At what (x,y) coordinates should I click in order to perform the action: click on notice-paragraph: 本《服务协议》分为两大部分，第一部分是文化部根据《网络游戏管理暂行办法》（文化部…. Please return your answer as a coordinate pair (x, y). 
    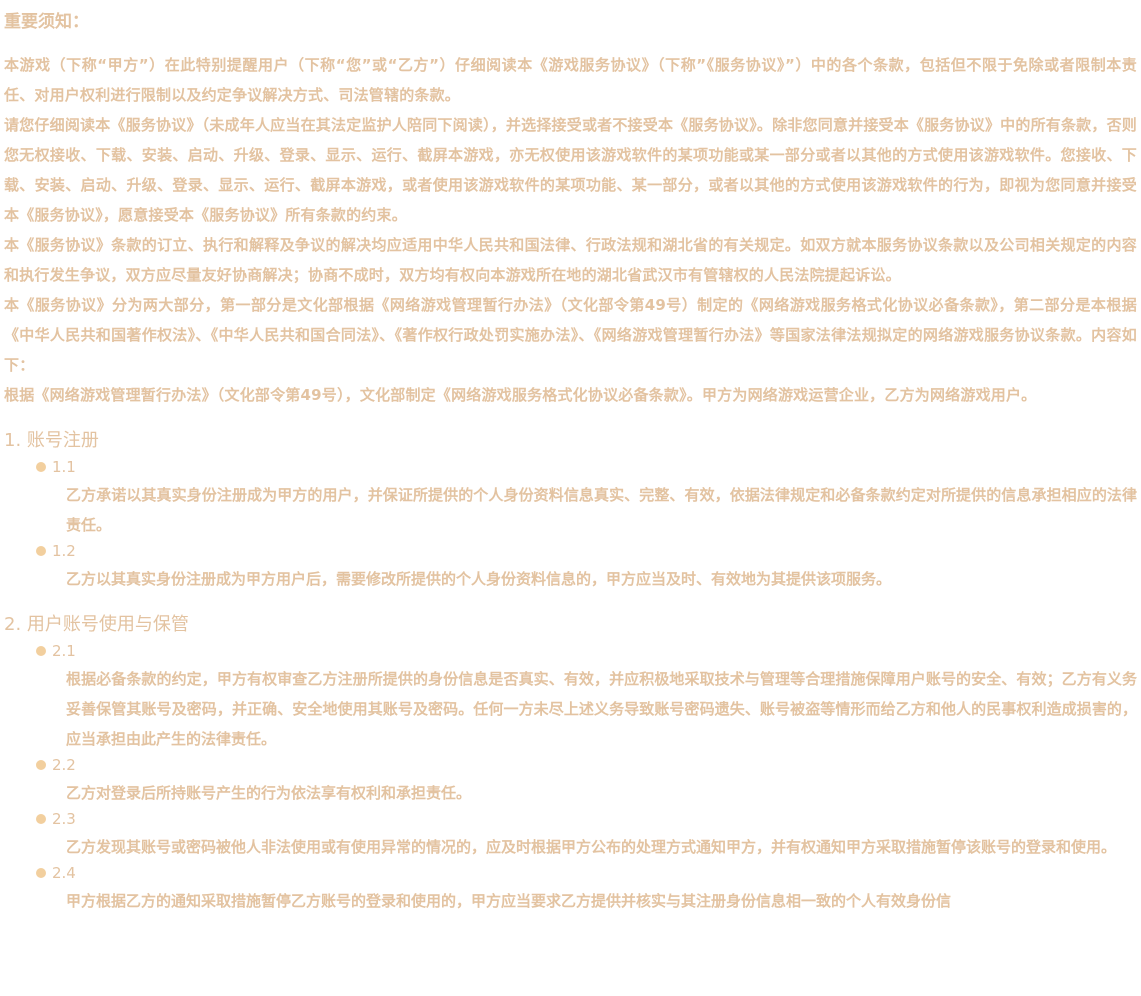
    Looking at the image, I should click on (570, 335).